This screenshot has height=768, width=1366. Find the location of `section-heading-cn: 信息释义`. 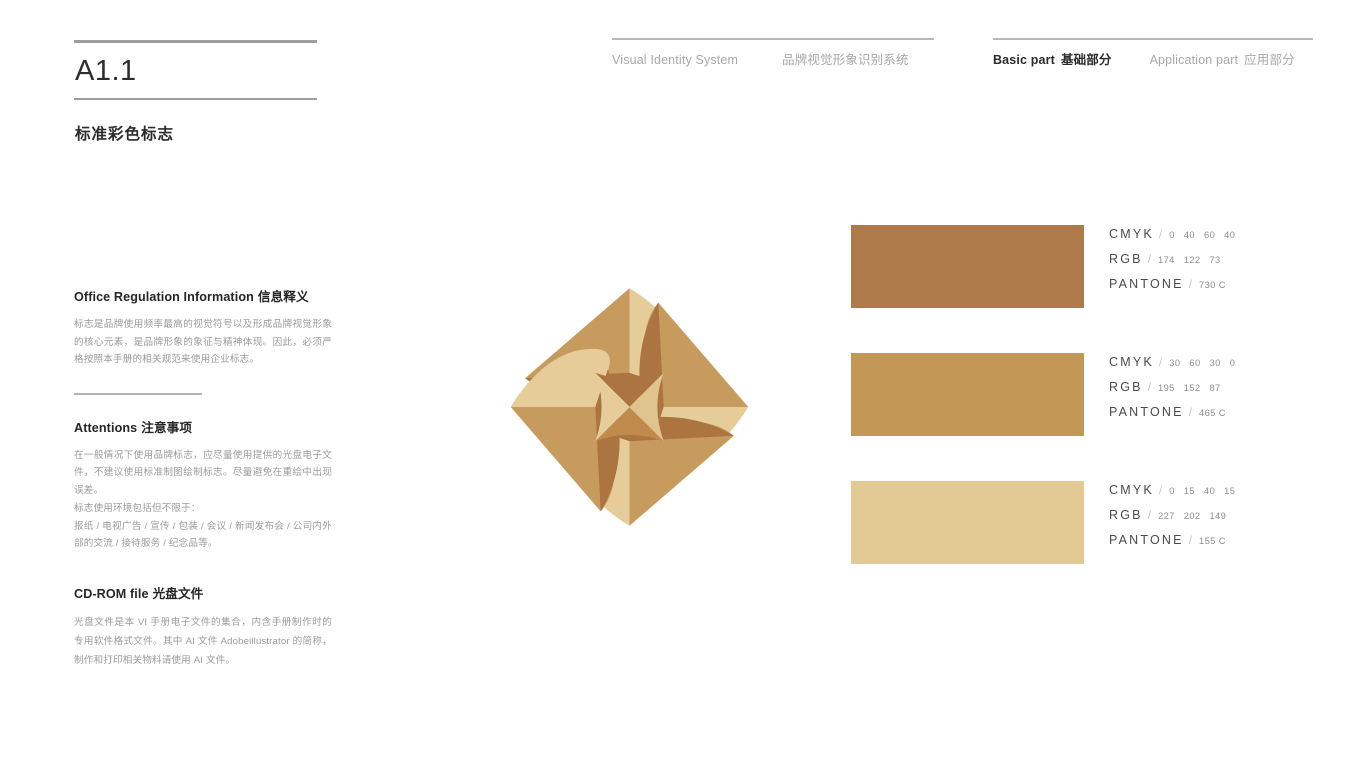

section-heading-cn: 信息释义 is located at coordinates (283, 297).